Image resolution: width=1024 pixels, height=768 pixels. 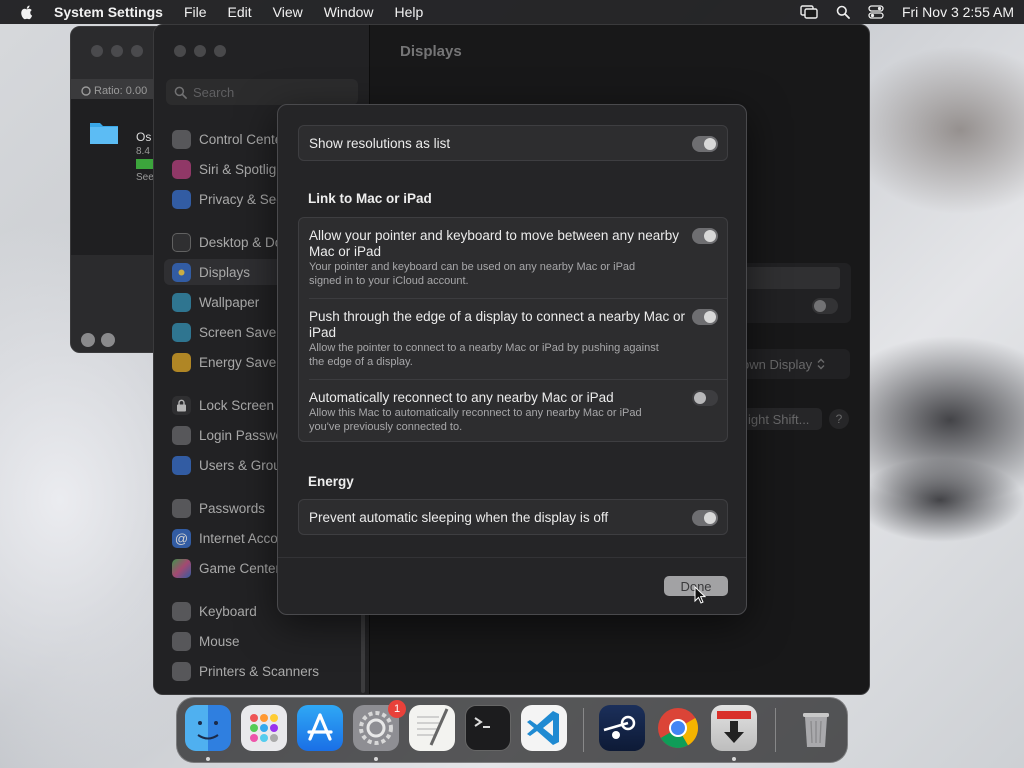 I want to click on control-center-icon, so click(x=876, y=12).